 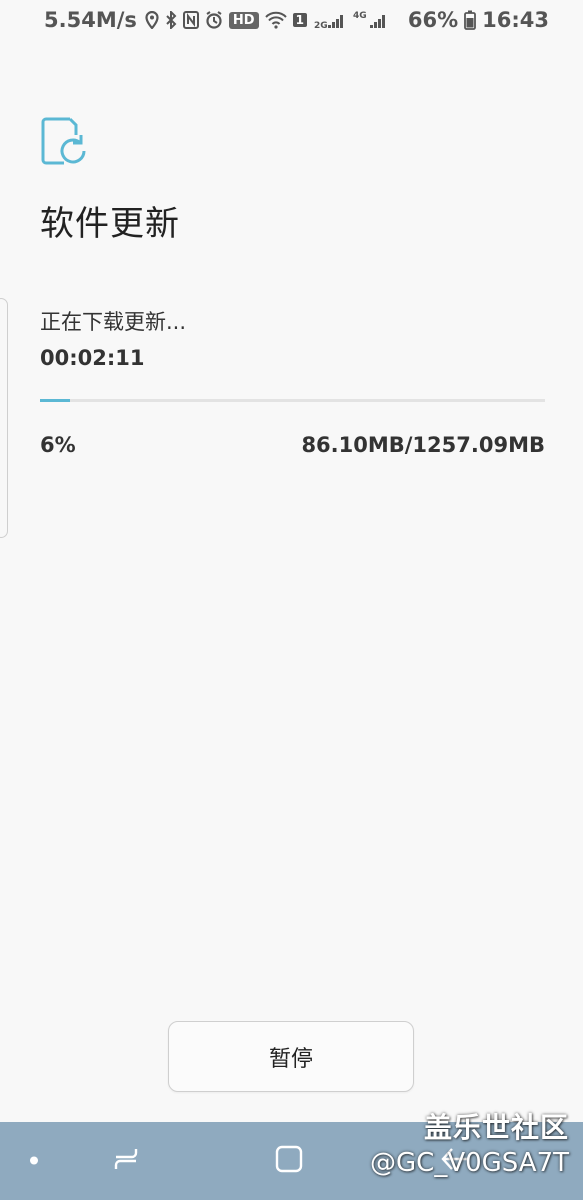 I want to click on svg-text: 4G, so click(x=360, y=16).